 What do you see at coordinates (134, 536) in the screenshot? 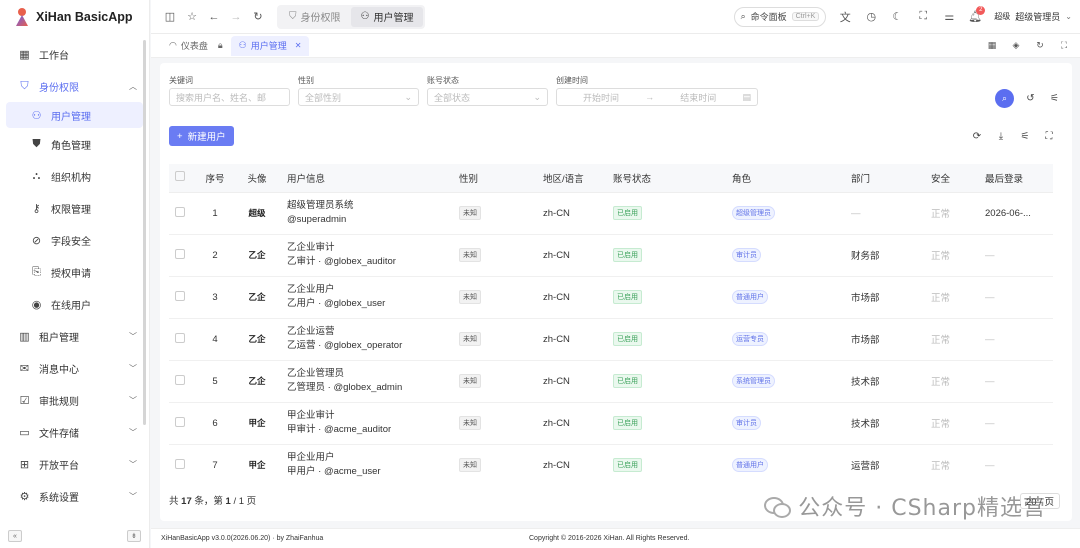
I see `pin-sidebar-icon: ⇟` at bounding box center [134, 536].